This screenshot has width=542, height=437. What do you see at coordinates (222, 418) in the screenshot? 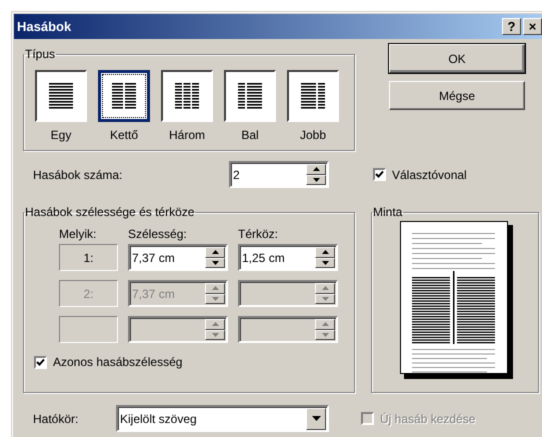
I see `dropdown: Kijelölt szöveg` at bounding box center [222, 418].